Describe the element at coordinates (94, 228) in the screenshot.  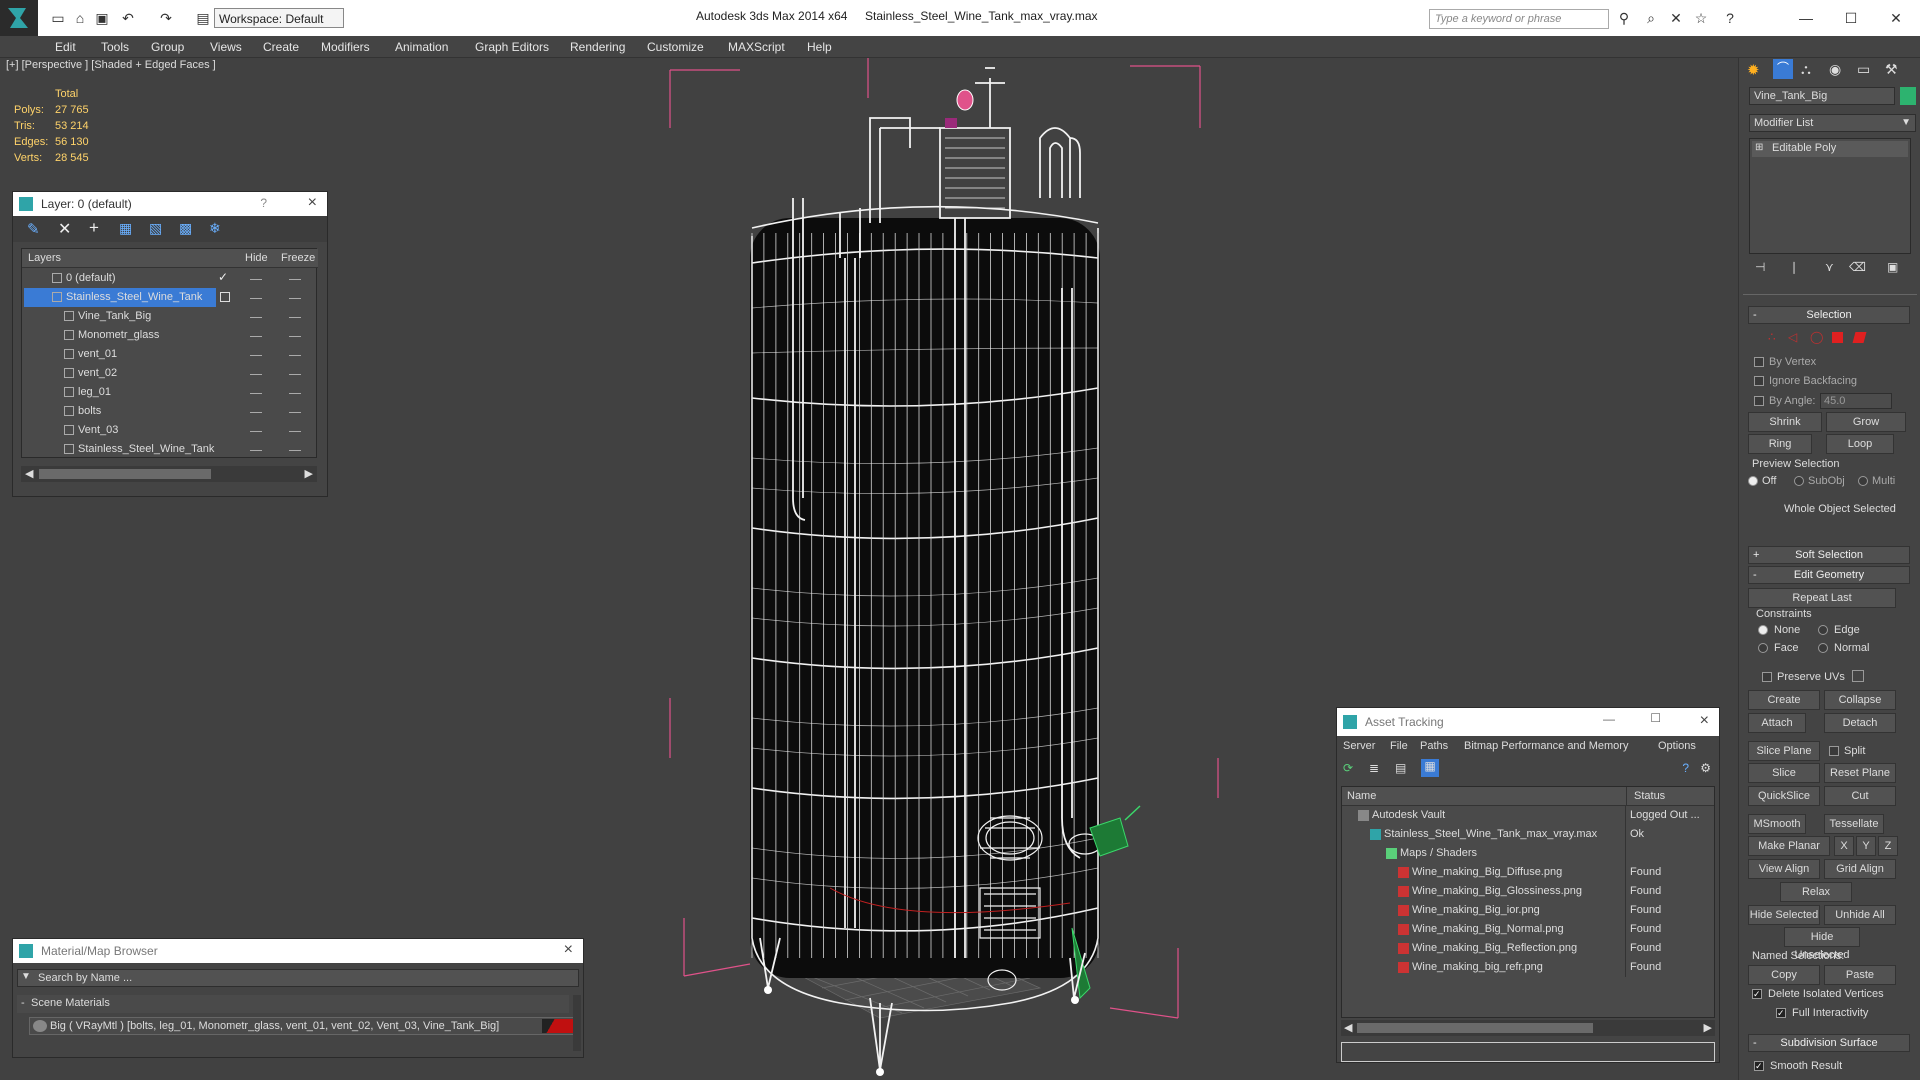
I see `add-to-layer-icon: +` at that location.